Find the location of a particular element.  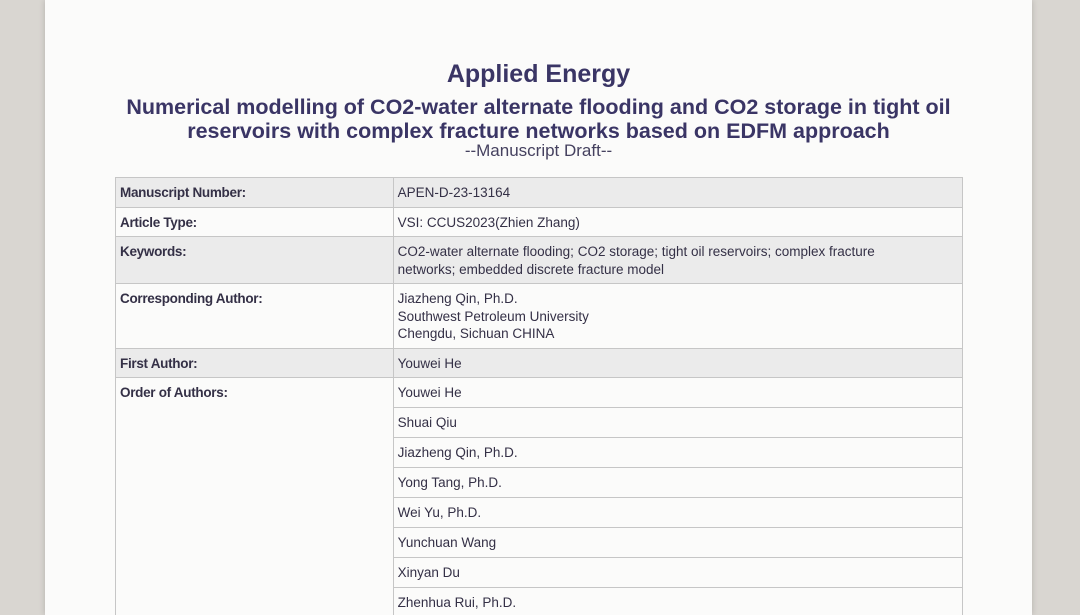

manuscript-number-row: Manuscript Number: APEN-D-23-13164 is located at coordinates (539, 192).